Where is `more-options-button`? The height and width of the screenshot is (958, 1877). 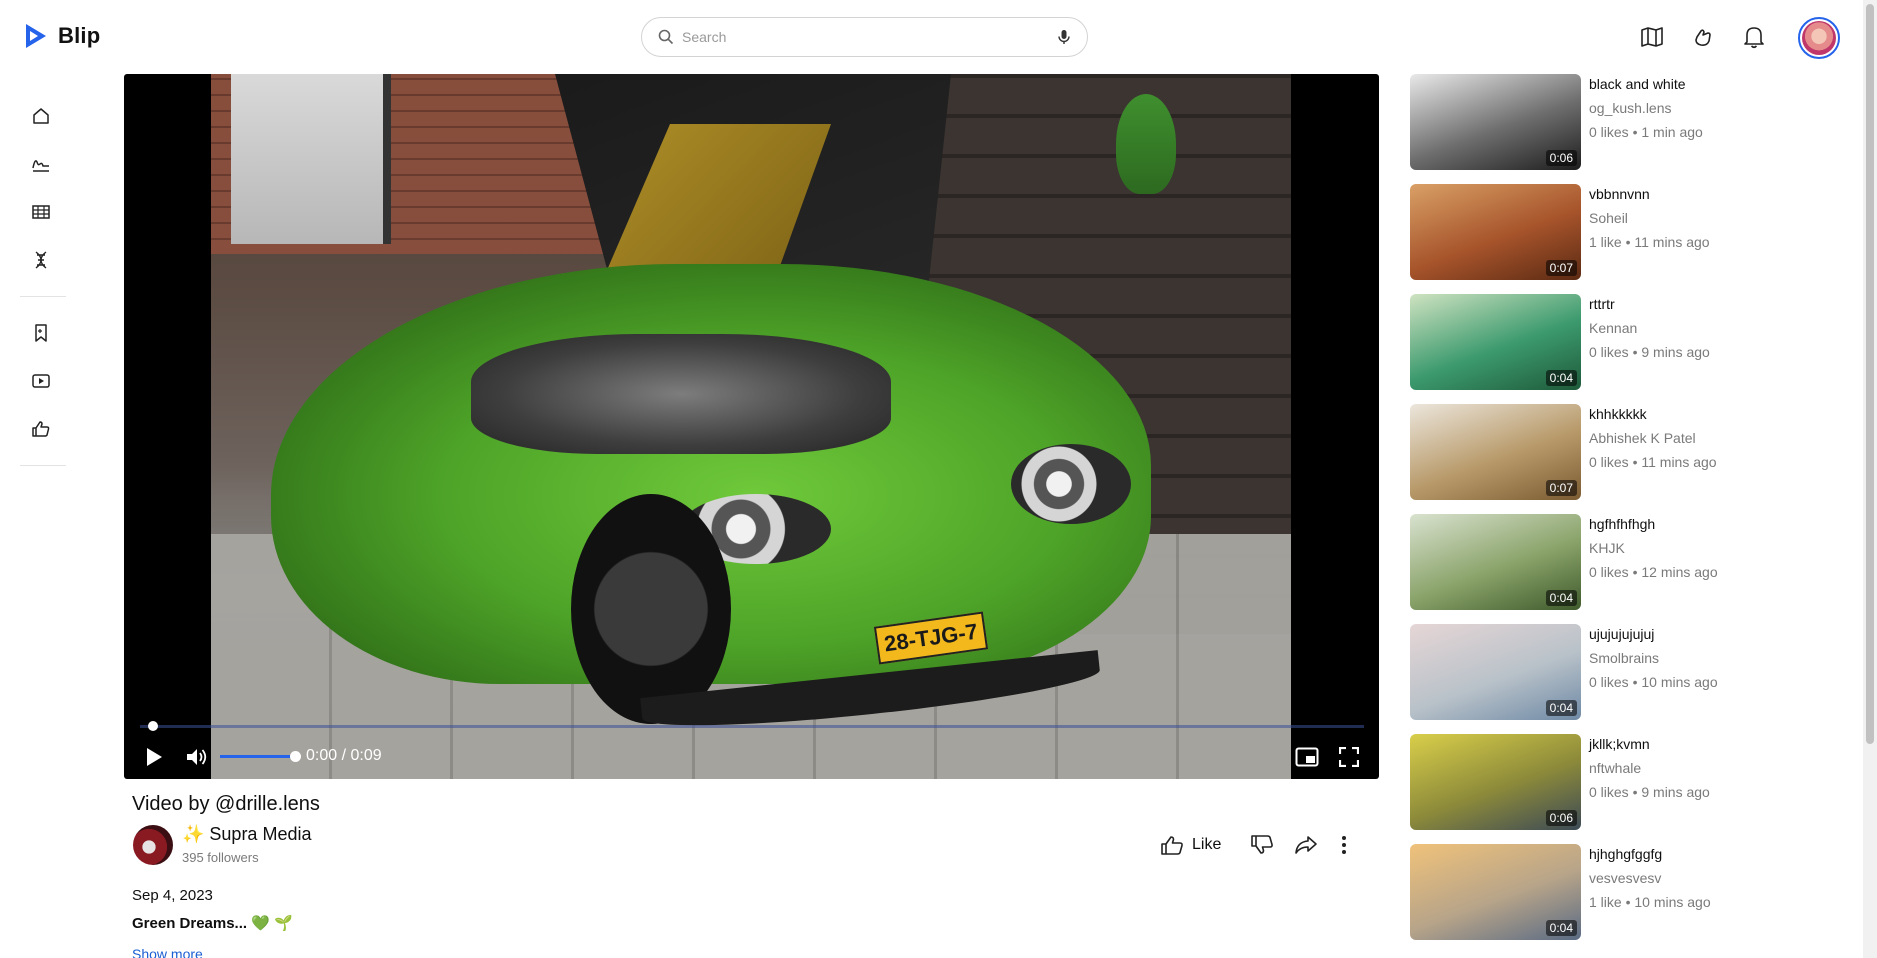
more-options-button is located at coordinates (1344, 845).